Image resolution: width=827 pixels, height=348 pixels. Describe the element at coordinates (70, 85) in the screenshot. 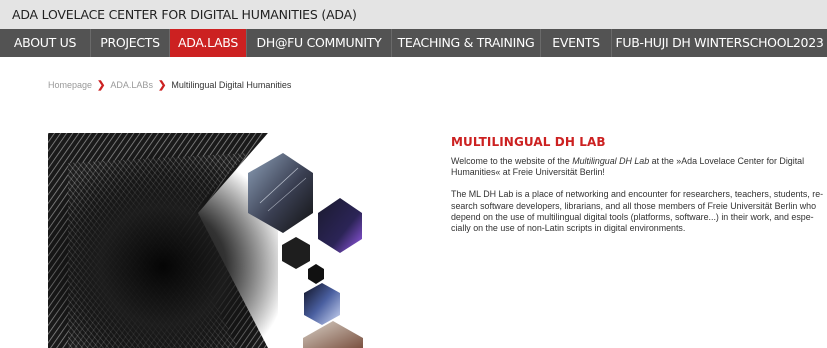

I see `breadcrumb-homepage: Homepage` at that location.